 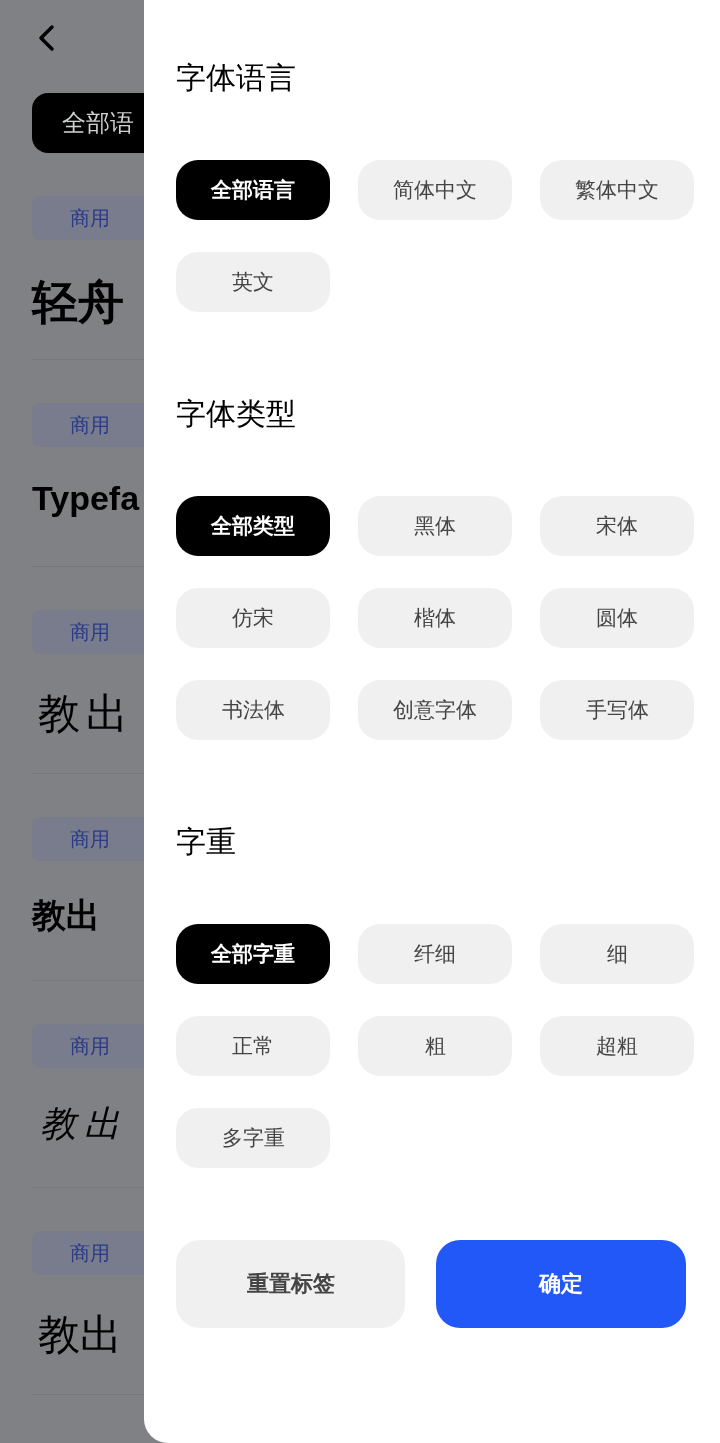 What do you see at coordinates (46, 38) in the screenshot?
I see `back-icon` at bounding box center [46, 38].